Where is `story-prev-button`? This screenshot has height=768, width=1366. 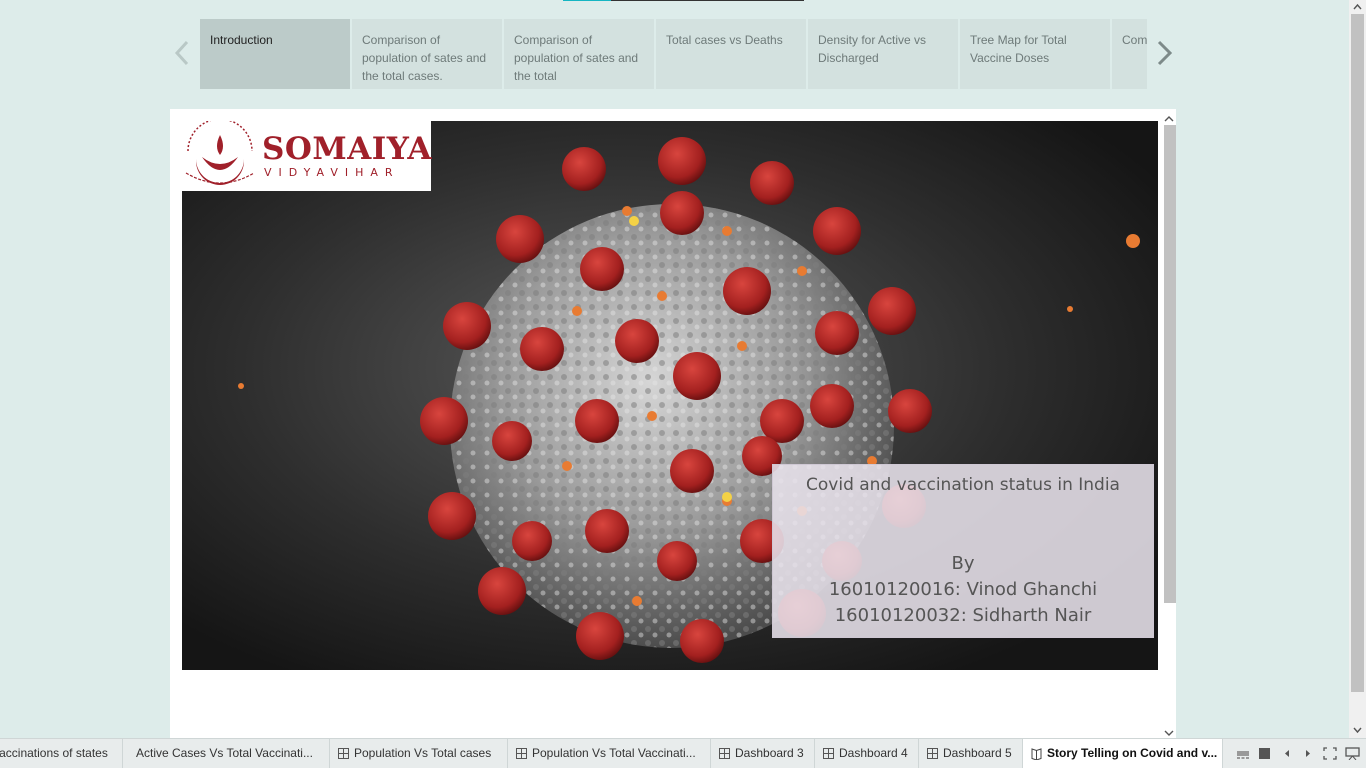 story-prev-button is located at coordinates (183, 53).